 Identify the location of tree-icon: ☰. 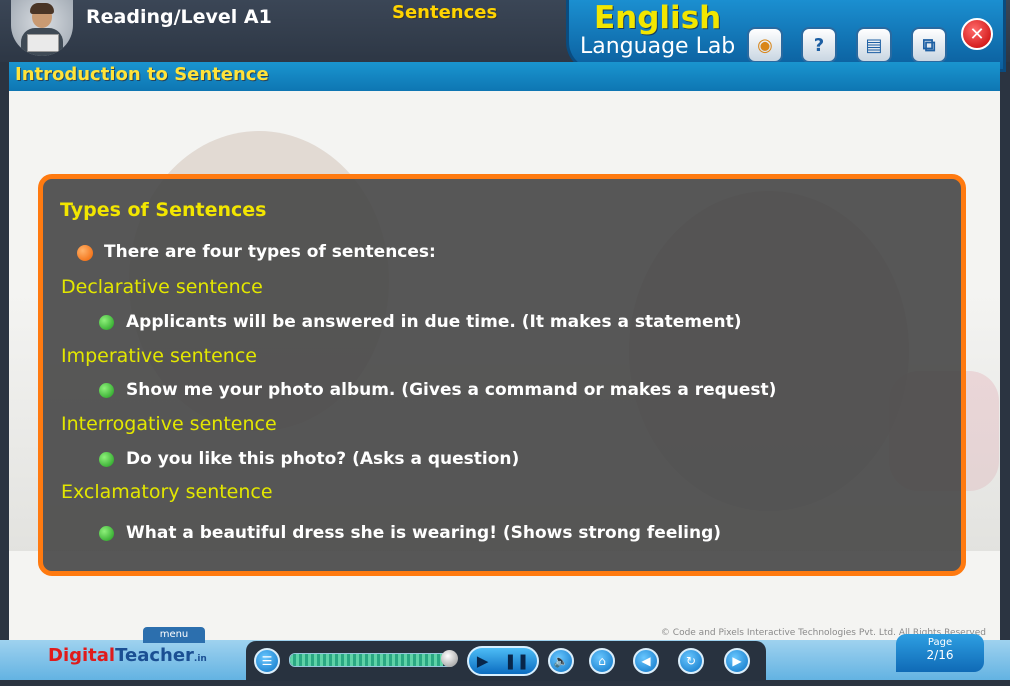
(267, 661).